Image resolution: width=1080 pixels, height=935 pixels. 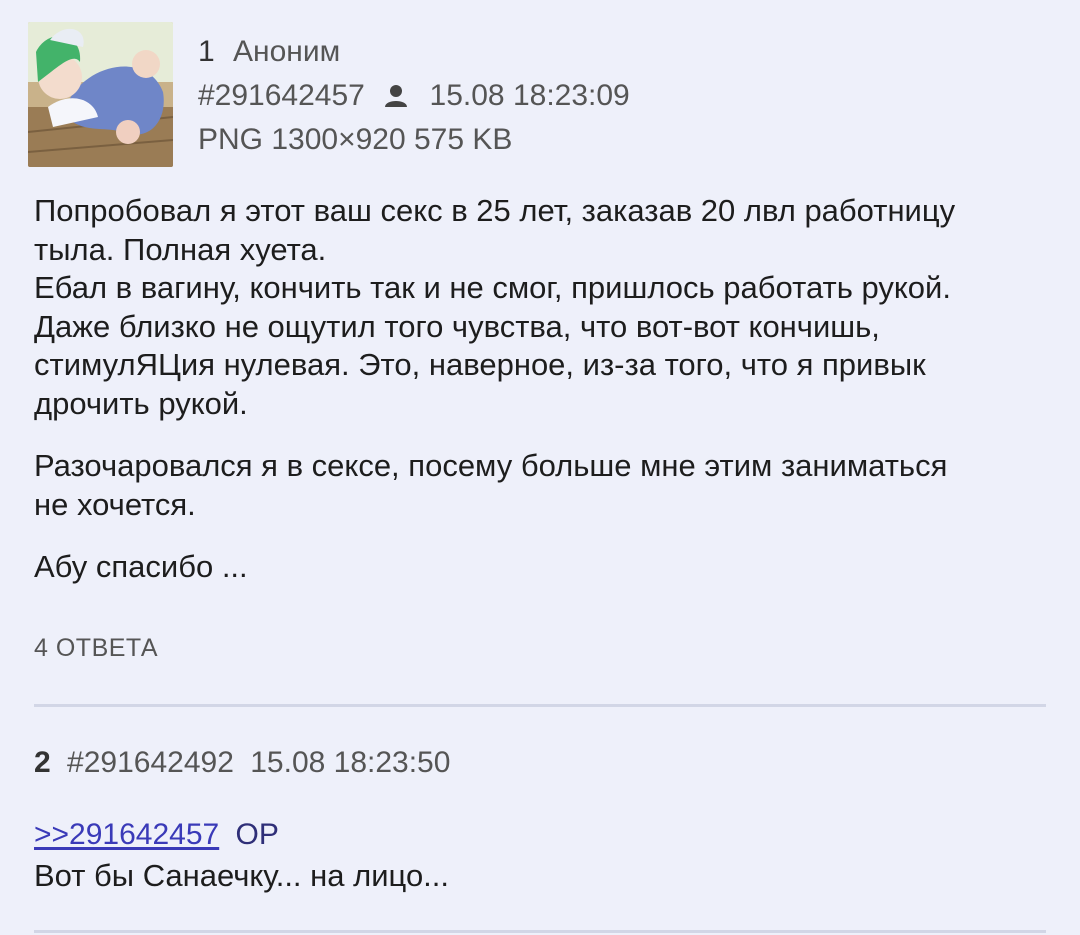 I want to click on user-icon, so click(x=396, y=96).